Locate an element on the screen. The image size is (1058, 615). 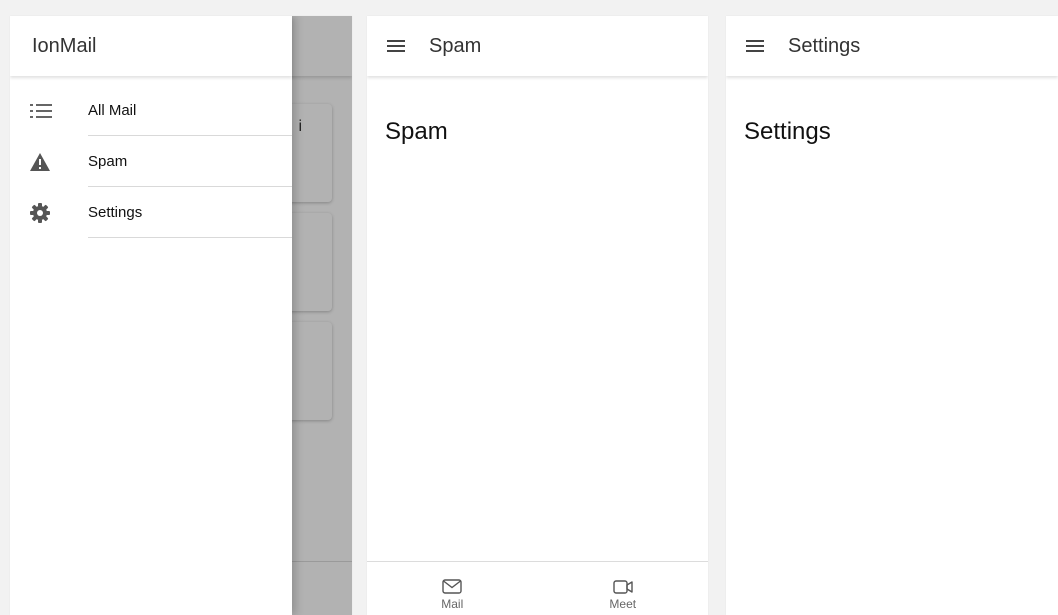
toolbar-title: Spam is located at coordinates (455, 45).